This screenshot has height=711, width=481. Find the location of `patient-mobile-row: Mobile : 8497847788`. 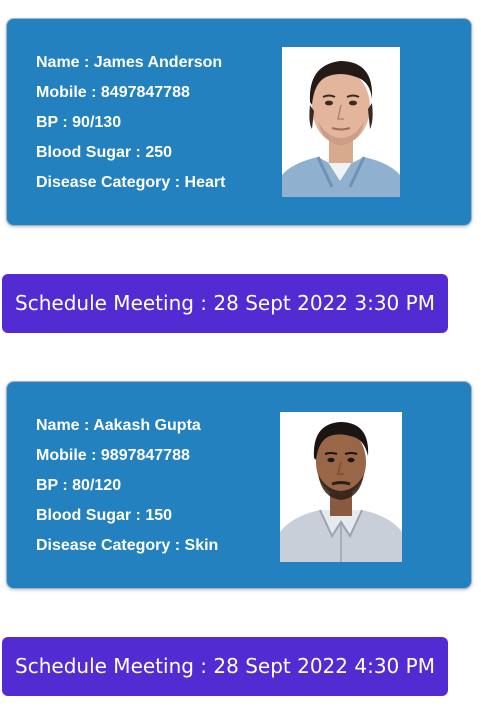

patient-mobile-row: Mobile : 8497847788 is located at coordinates (130, 93).